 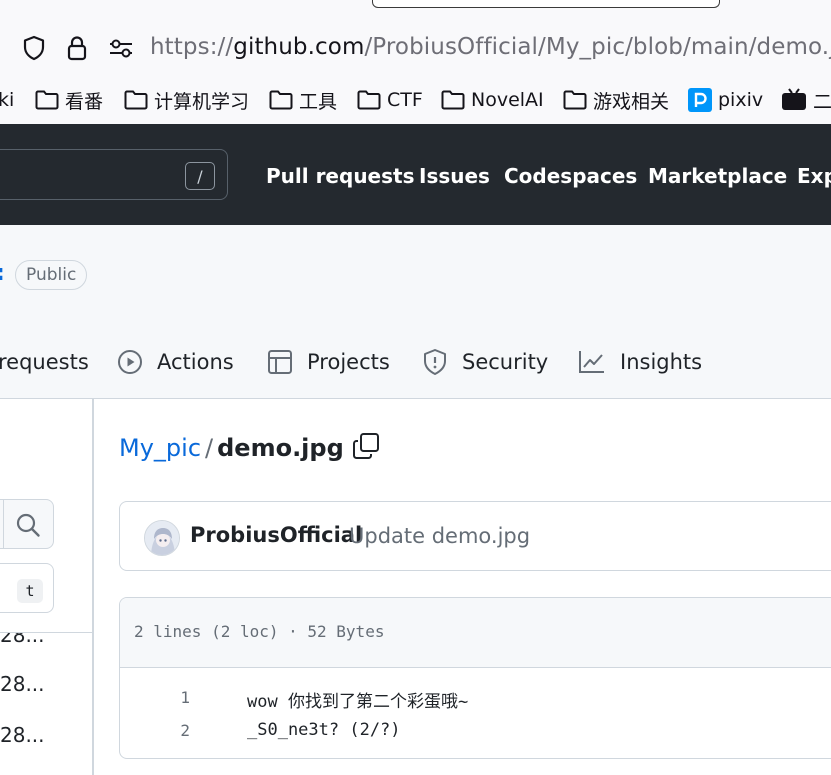 I want to click on visibility-badge: Public, so click(x=51, y=275).